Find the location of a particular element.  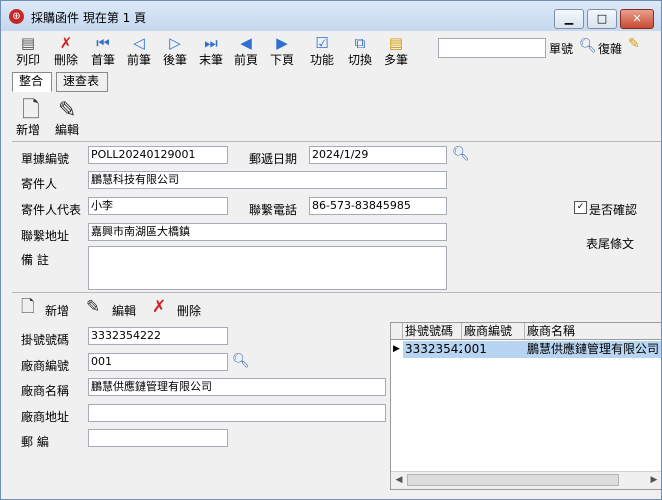

search-icon: 🔍︎ is located at coordinates (588, 46).